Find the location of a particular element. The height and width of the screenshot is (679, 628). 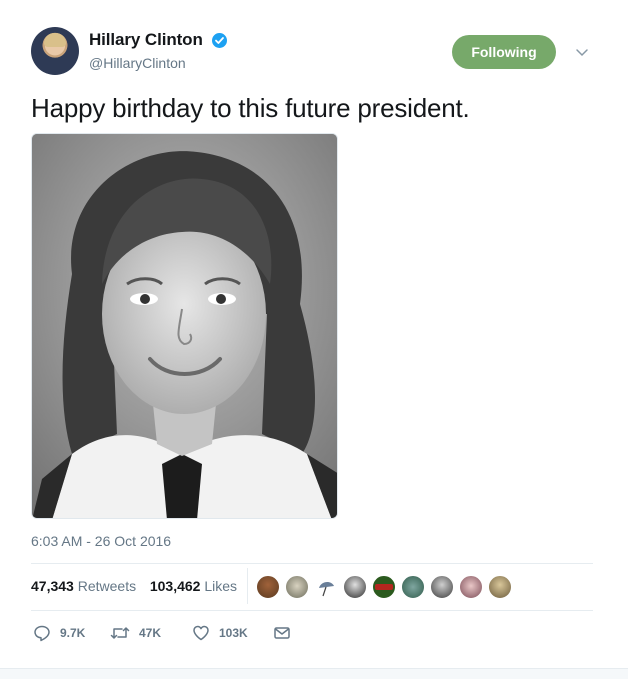

author-avatar is located at coordinates (55, 51).